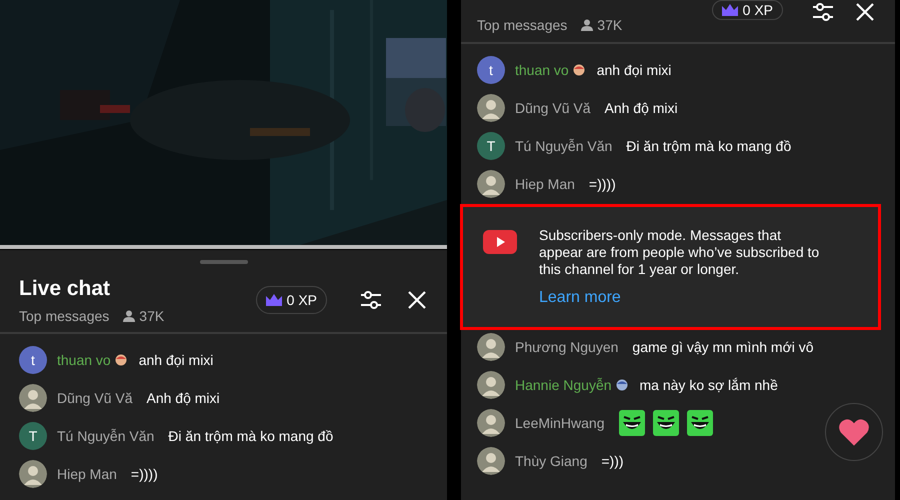  What do you see at coordinates (65, 289) in the screenshot?
I see `chat-title: Live chat` at bounding box center [65, 289].